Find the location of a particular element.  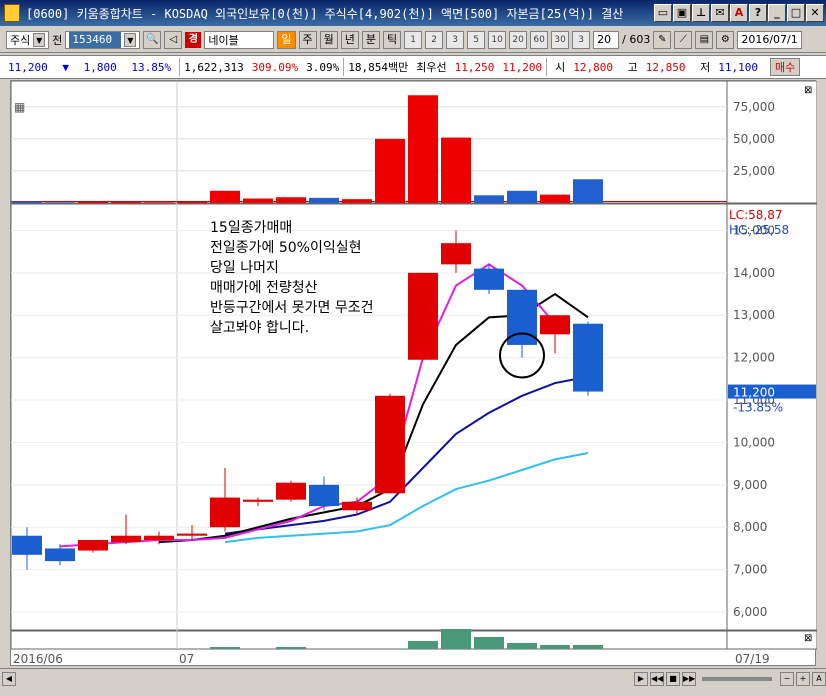

minimize-icon: _ is located at coordinates (777, 13).